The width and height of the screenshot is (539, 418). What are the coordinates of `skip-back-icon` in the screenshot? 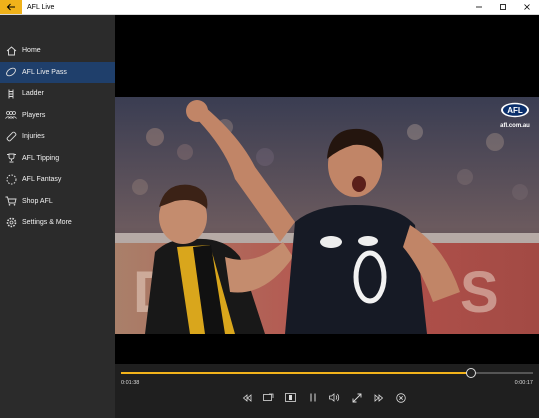 It's located at (246, 397).